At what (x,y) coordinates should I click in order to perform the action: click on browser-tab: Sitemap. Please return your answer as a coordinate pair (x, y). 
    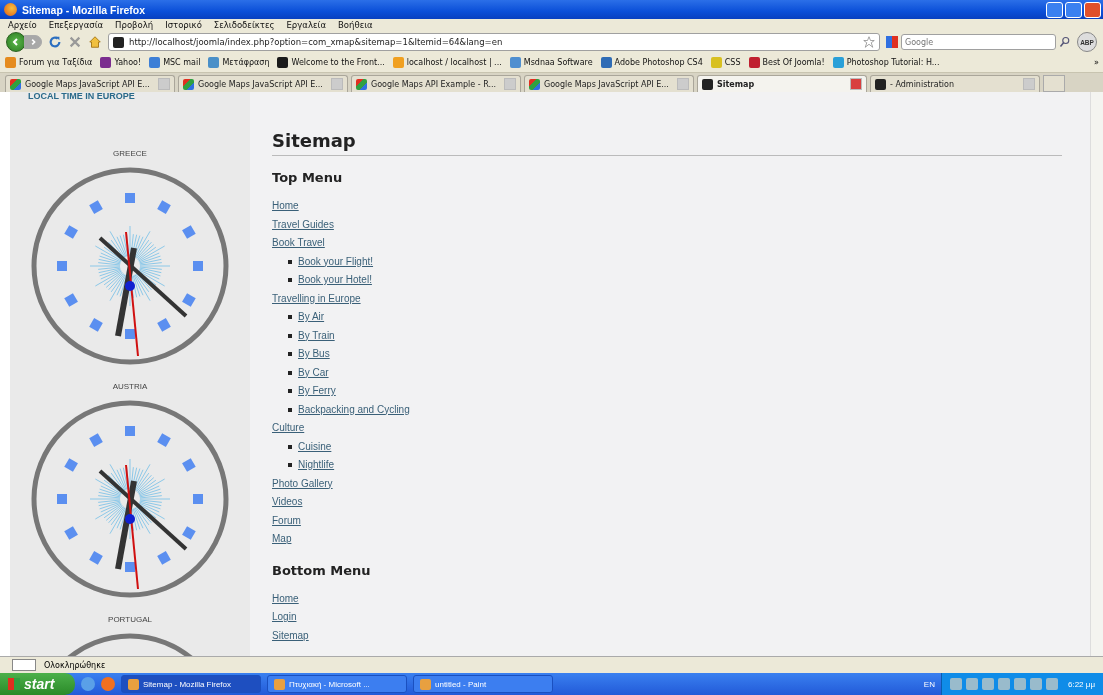
    Looking at the image, I should click on (782, 83).